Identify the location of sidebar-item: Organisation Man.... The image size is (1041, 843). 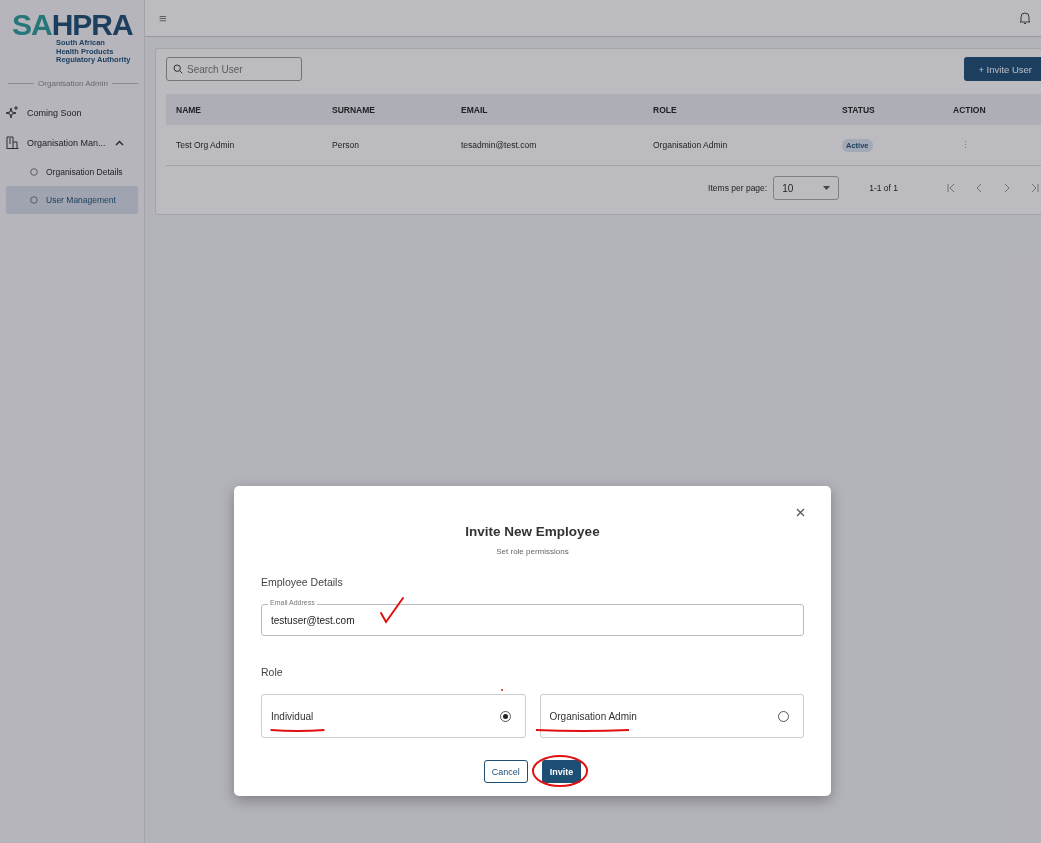
(72, 142).